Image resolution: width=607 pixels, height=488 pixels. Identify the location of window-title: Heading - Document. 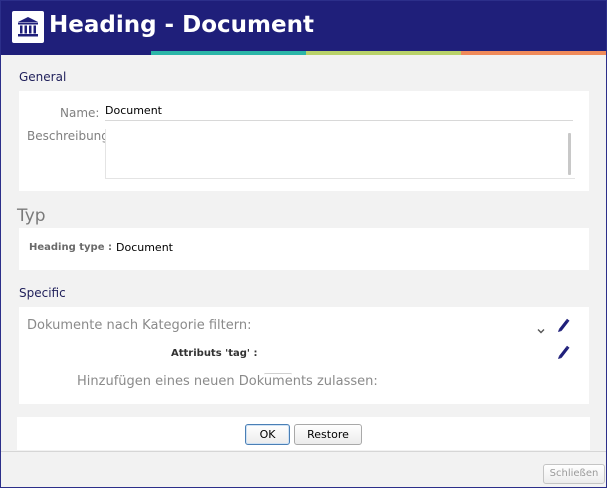
(181, 25).